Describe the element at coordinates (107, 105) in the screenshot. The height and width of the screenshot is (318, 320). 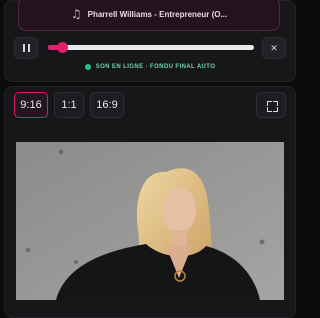
I see `ratio-16-9-button: 16:9` at that location.